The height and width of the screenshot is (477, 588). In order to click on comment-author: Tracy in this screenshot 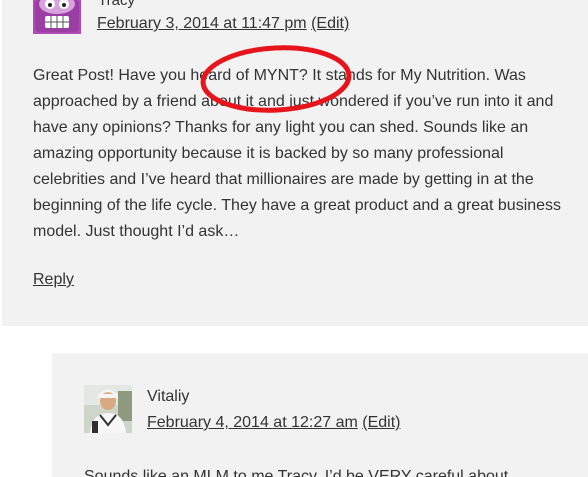, I will do `click(116, 4)`.